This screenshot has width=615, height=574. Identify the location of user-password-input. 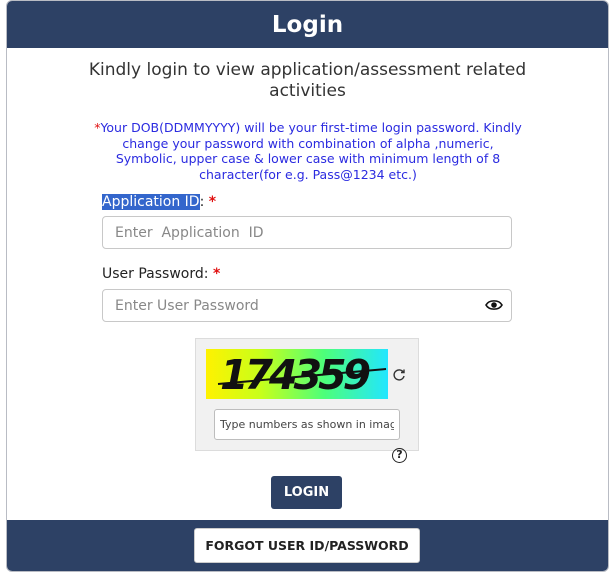
(307, 305).